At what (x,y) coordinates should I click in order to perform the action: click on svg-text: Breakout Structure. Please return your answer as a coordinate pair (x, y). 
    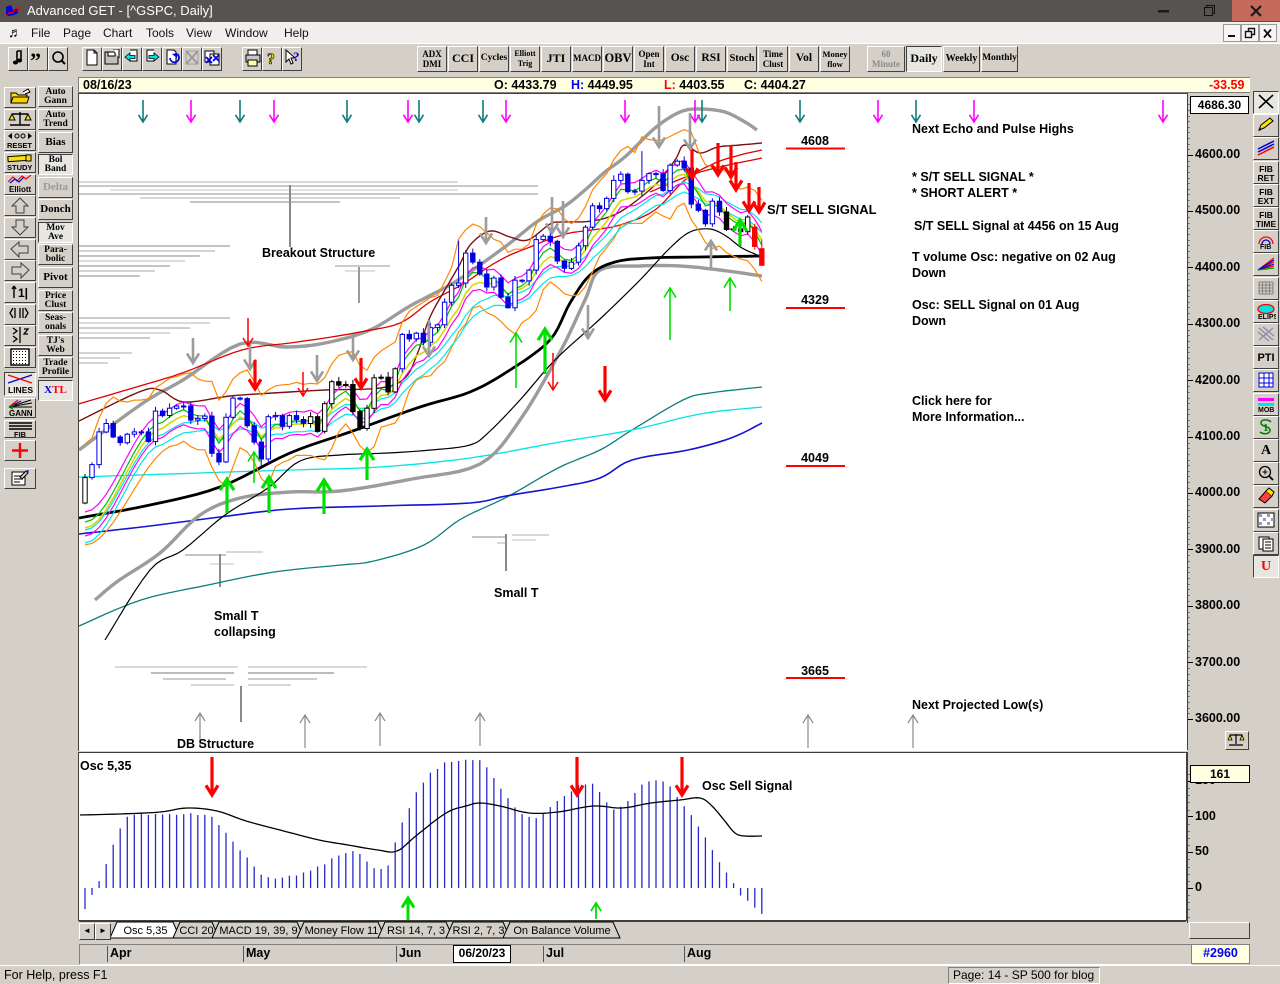
    Looking at the image, I should click on (318, 253).